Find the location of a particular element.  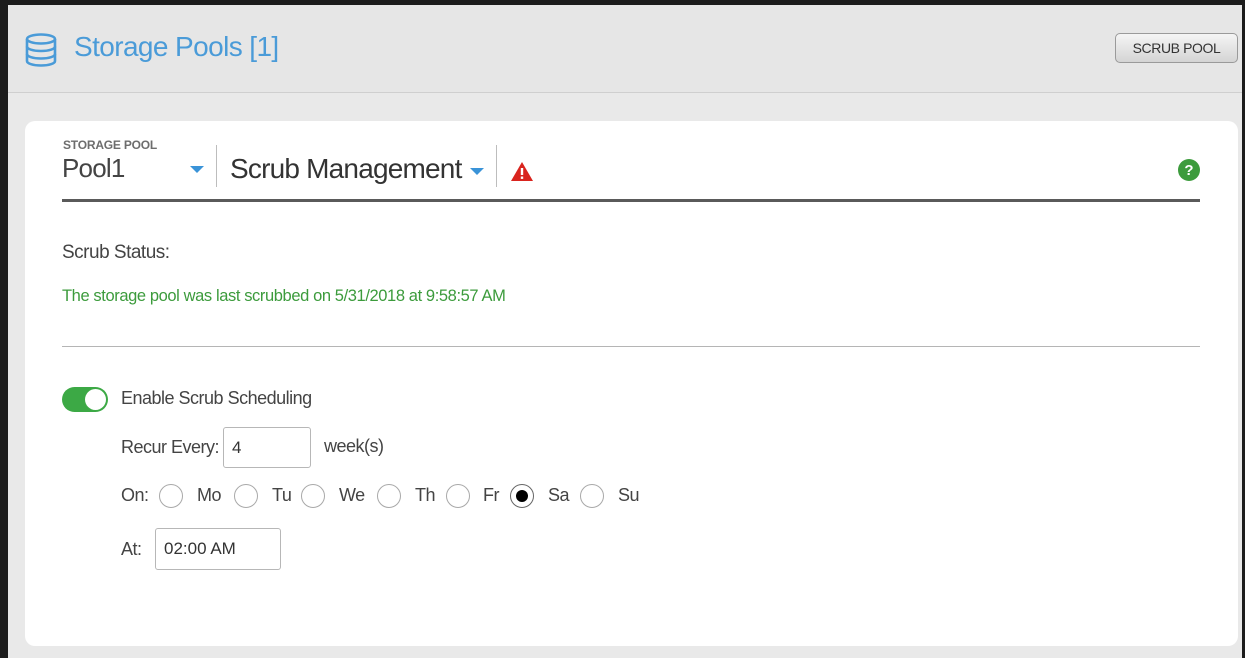

recur-every-label: Recur Every: is located at coordinates (170, 447).